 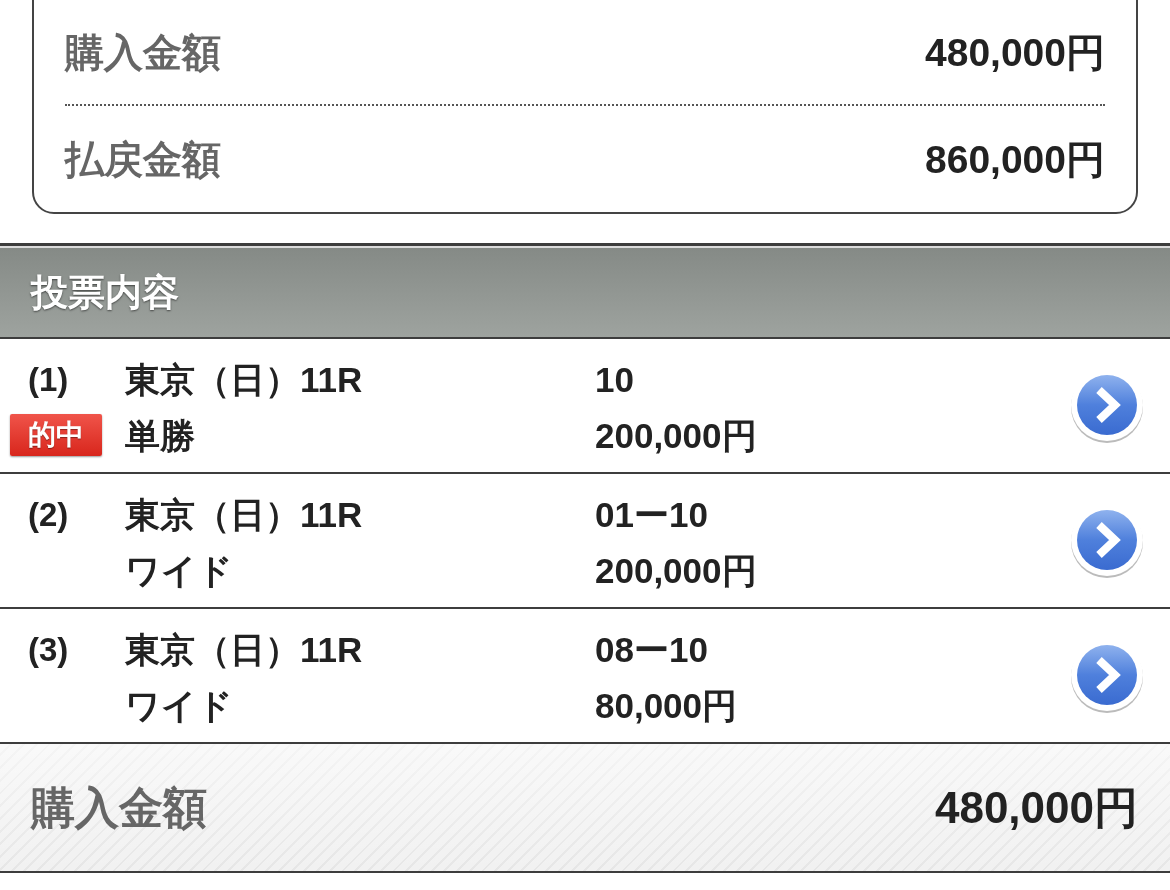 I want to click on total-label: 購入金額, so click(x=119, y=807).